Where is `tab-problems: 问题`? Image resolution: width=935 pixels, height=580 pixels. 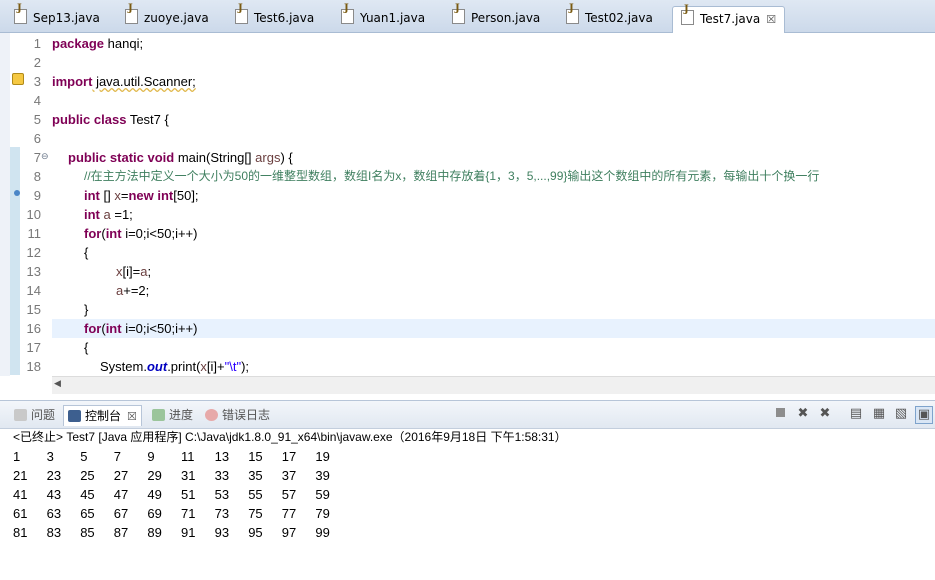
tab-problems: 问题 is located at coordinates (34, 415).